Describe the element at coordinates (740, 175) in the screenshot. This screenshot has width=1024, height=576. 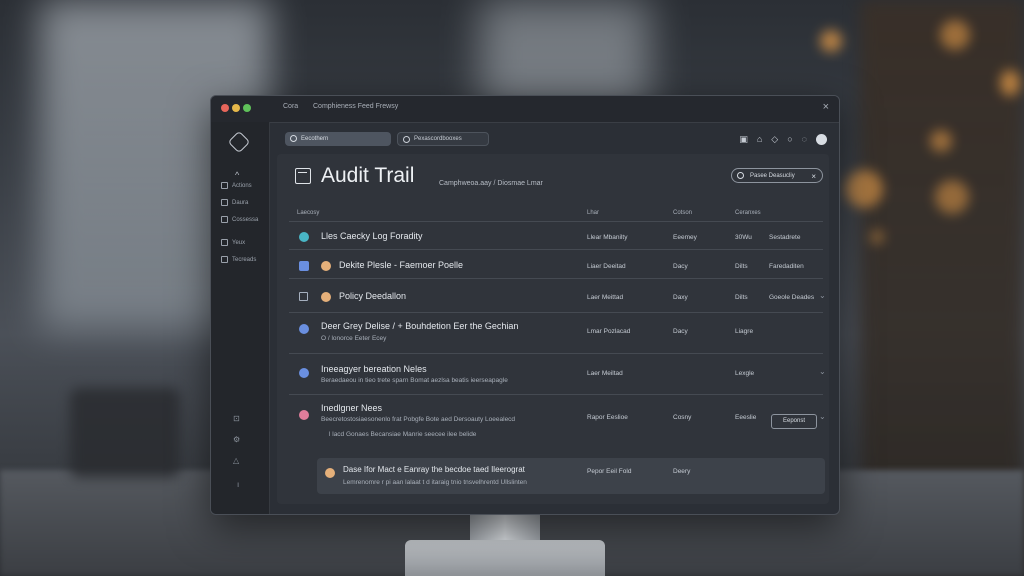
I see `user-icon` at that location.